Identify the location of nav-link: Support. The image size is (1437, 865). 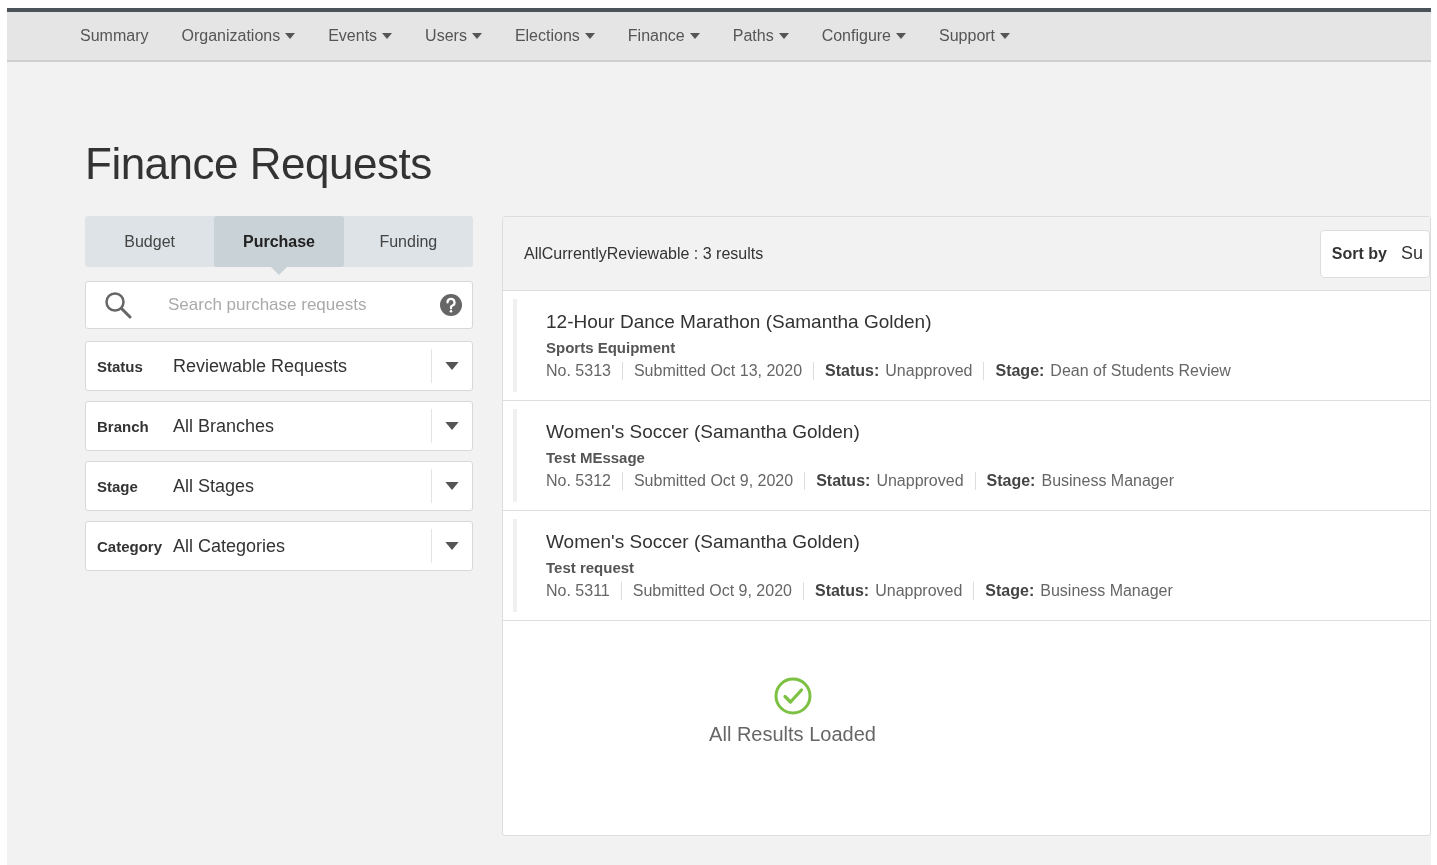
(983, 36).